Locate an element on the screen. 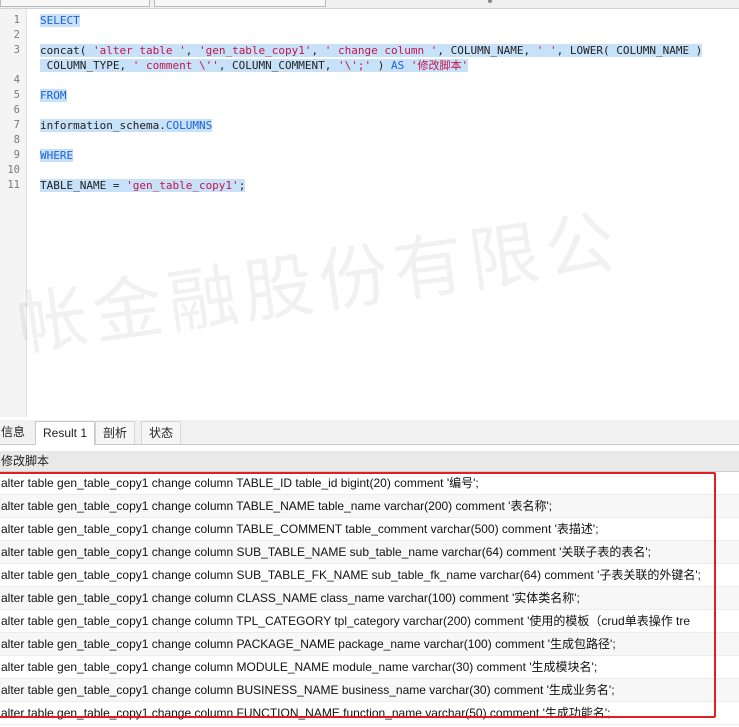  sql-token is located at coordinates (407, 65).